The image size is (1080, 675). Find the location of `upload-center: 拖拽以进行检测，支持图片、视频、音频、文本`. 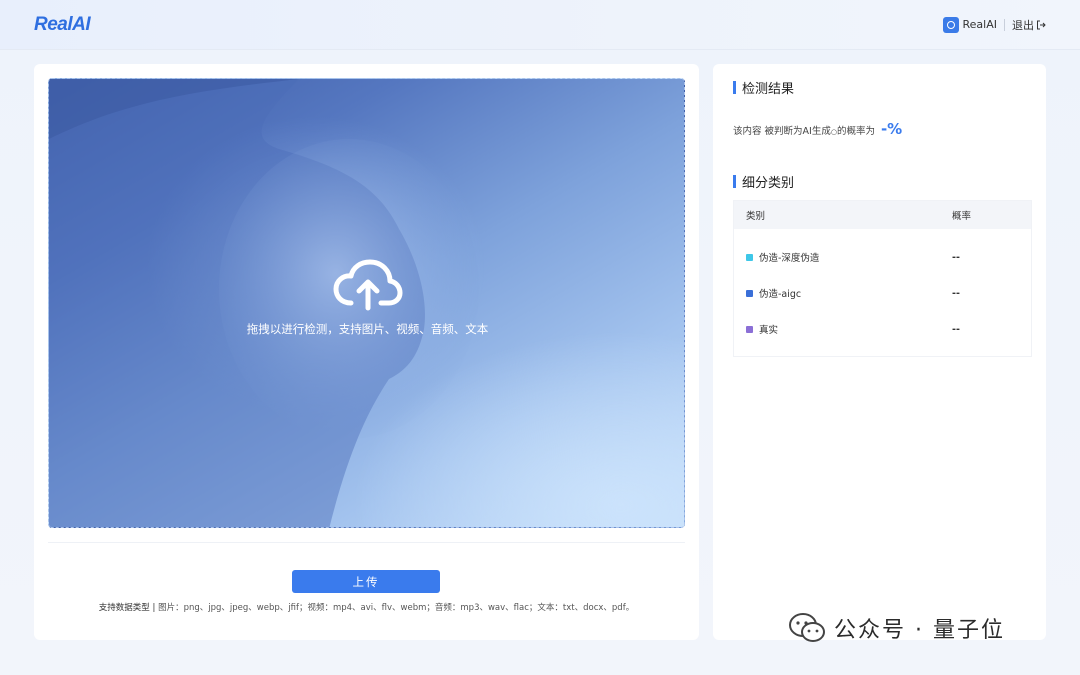

upload-center: 拖拽以进行检测，支持图片、视频、音频、文本 is located at coordinates (366, 298).